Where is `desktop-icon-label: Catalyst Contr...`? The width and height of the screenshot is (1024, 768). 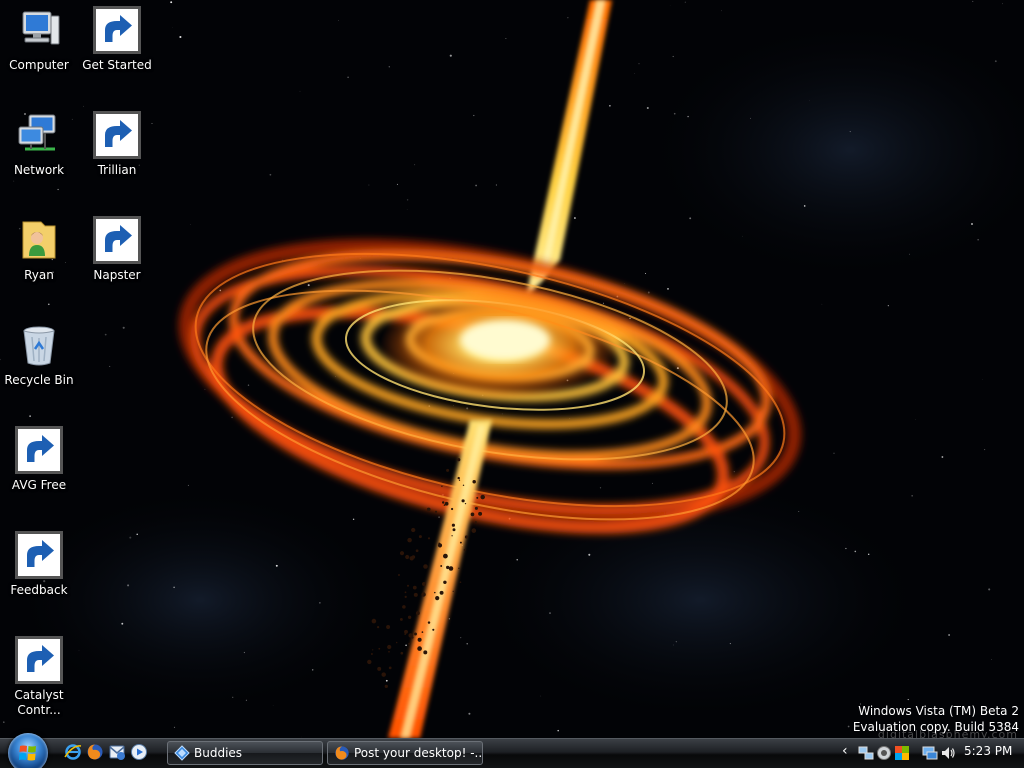 desktop-icon-label: Catalyst Contr... is located at coordinates (39, 702).